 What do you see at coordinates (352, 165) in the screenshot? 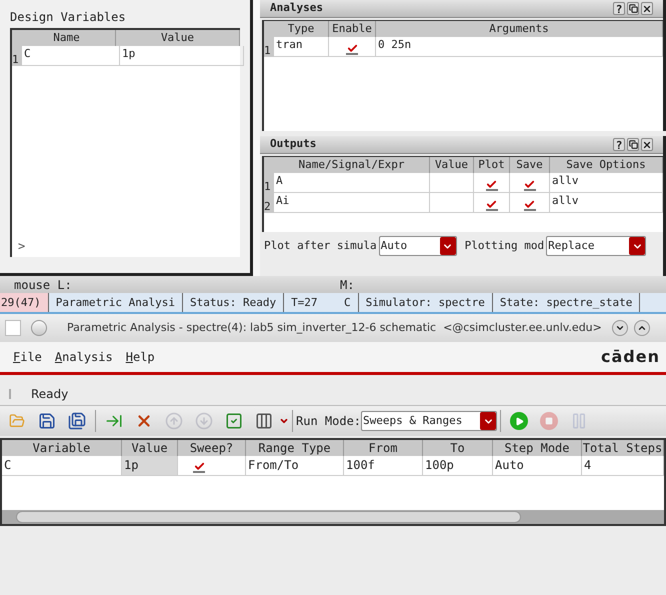
I see `column-header: Name/Signal/Expr` at bounding box center [352, 165].